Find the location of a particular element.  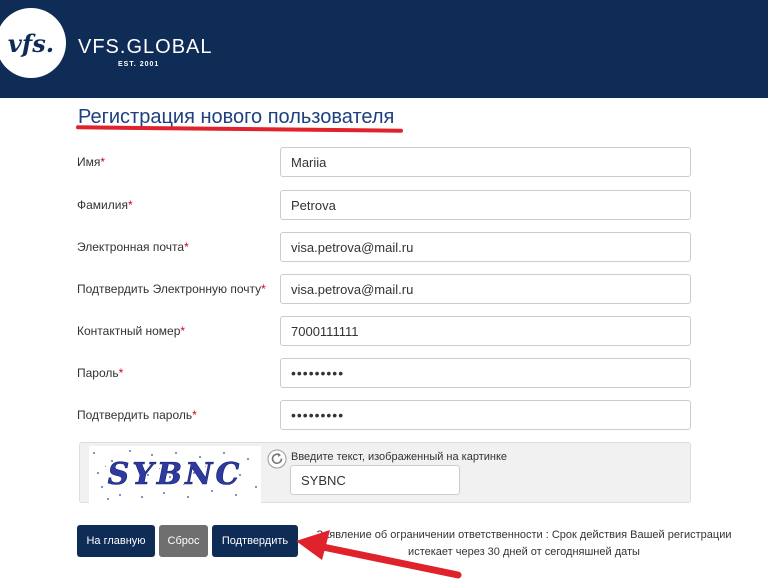

svg-text: SYBNC is located at coordinates (175, 474).